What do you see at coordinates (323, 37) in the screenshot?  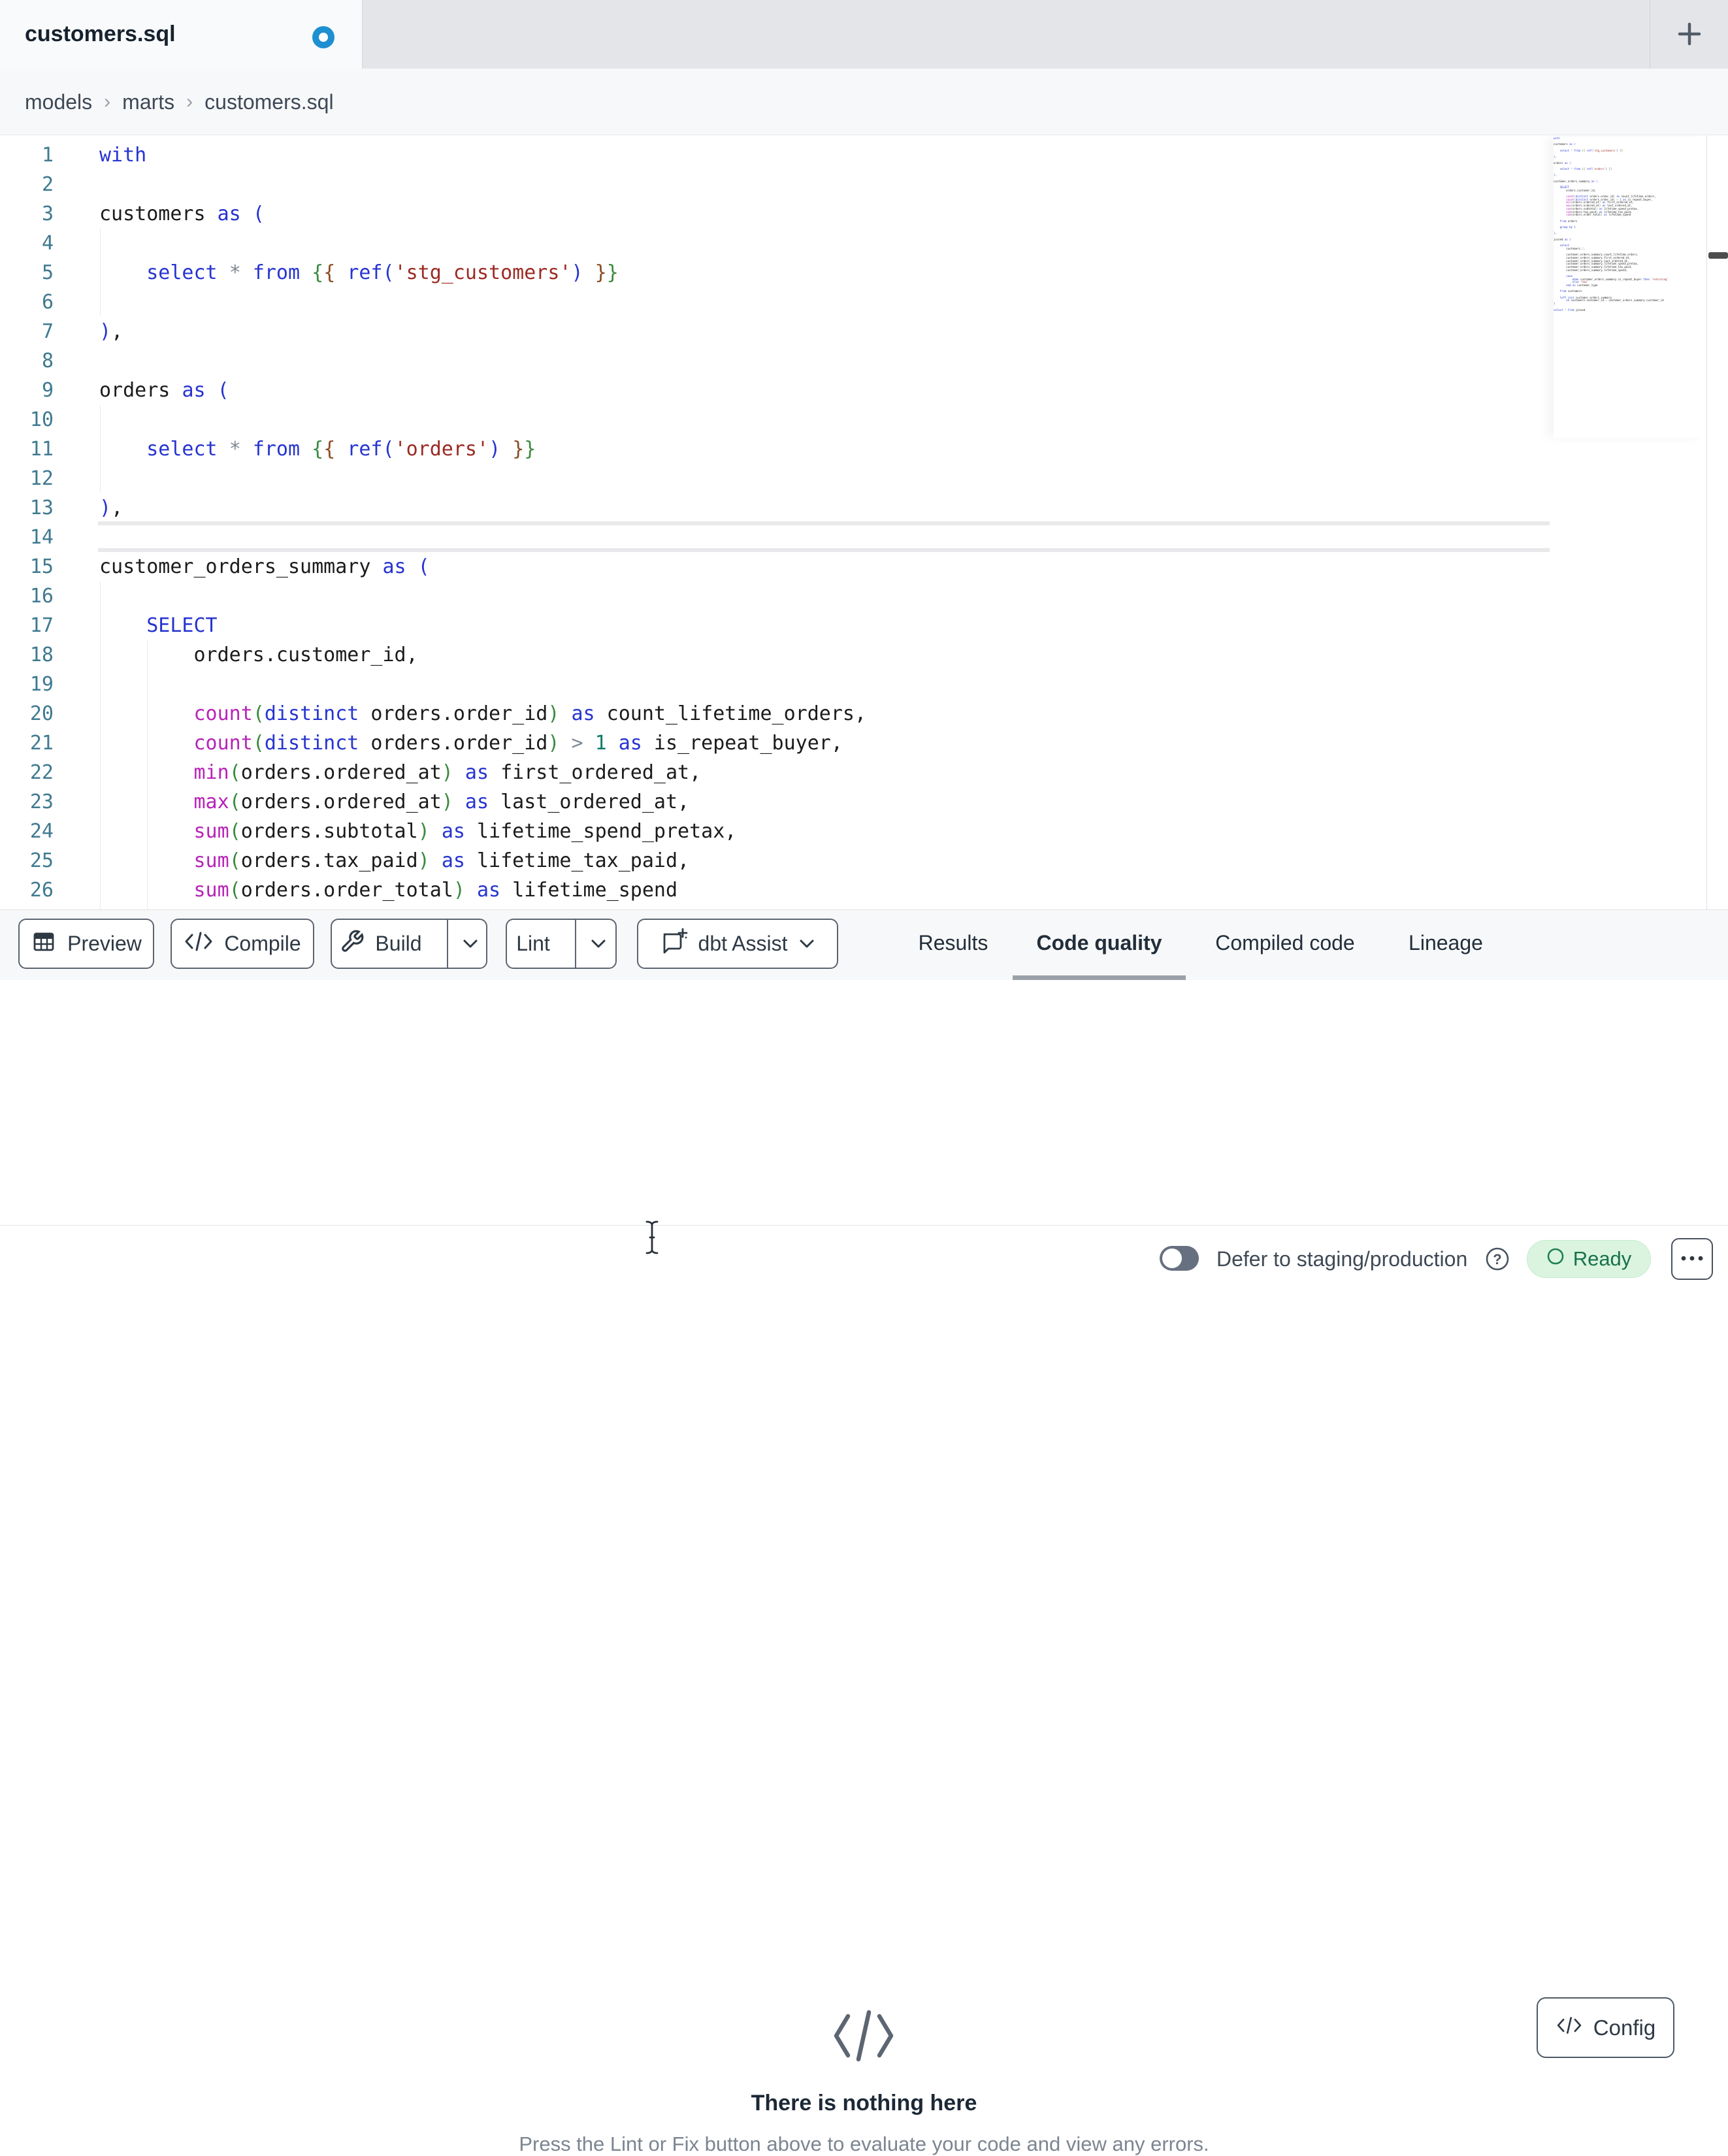 I see `unsaved-changes-dot` at bounding box center [323, 37].